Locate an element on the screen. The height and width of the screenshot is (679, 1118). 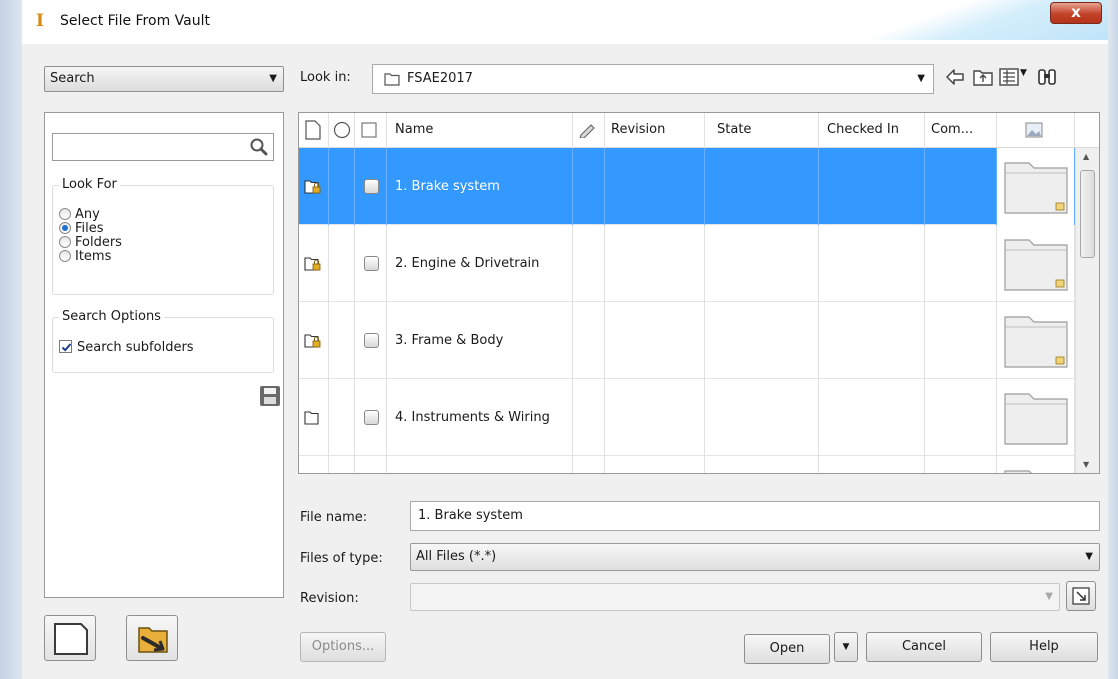
column-checkbox is located at coordinates (371, 130).